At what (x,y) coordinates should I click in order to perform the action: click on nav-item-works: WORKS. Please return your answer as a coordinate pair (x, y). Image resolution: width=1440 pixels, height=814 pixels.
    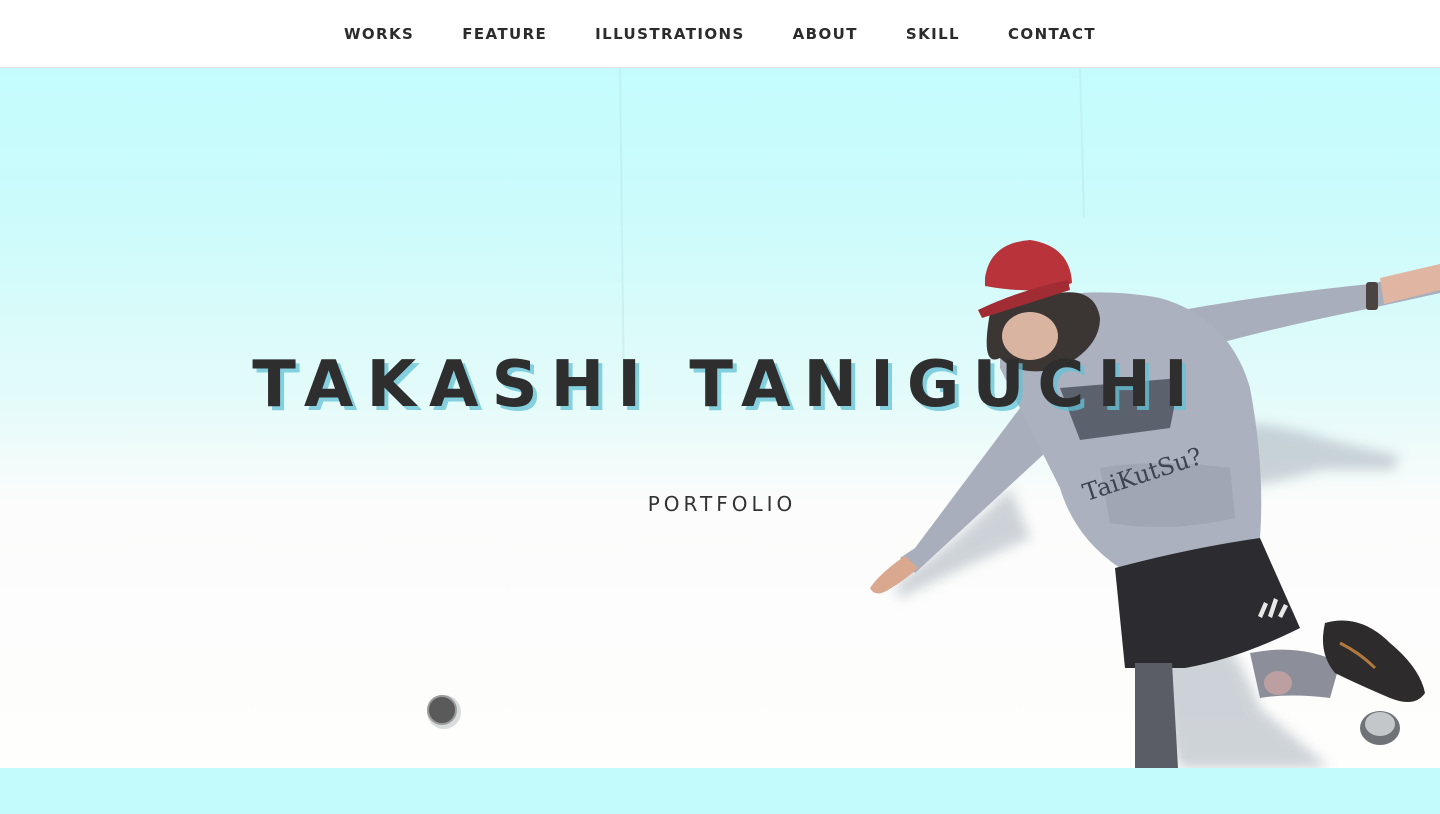
    Looking at the image, I should click on (379, 34).